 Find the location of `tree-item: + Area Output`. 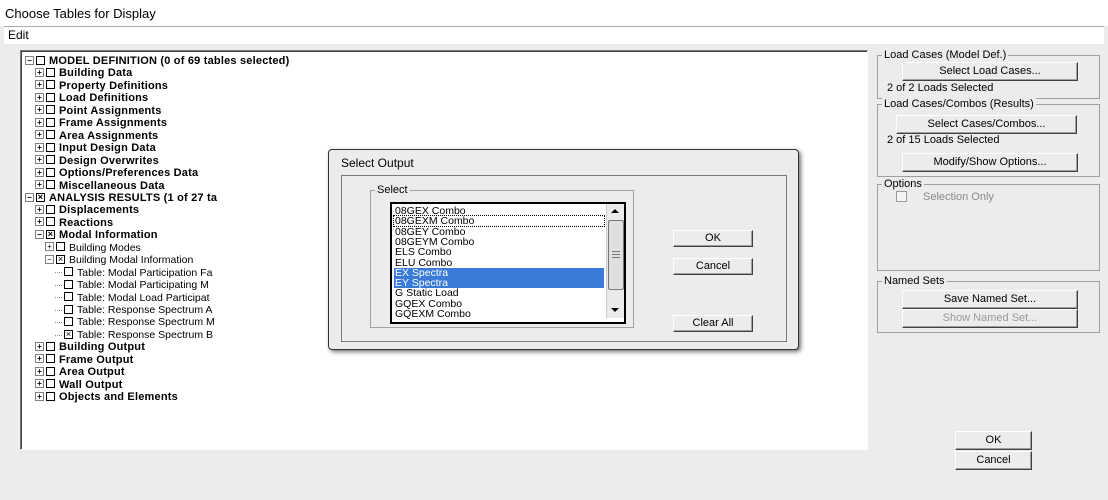

tree-item: + Area Output is located at coordinates (80, 372).